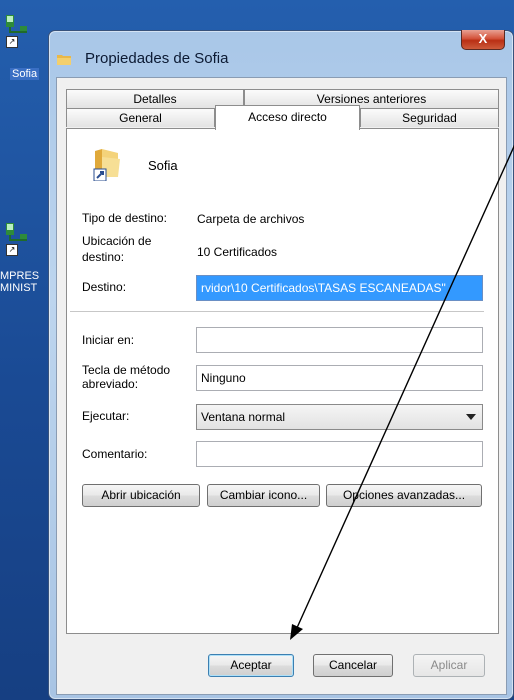  I want to click on ok-button: Aceptar, so click(251, 665).